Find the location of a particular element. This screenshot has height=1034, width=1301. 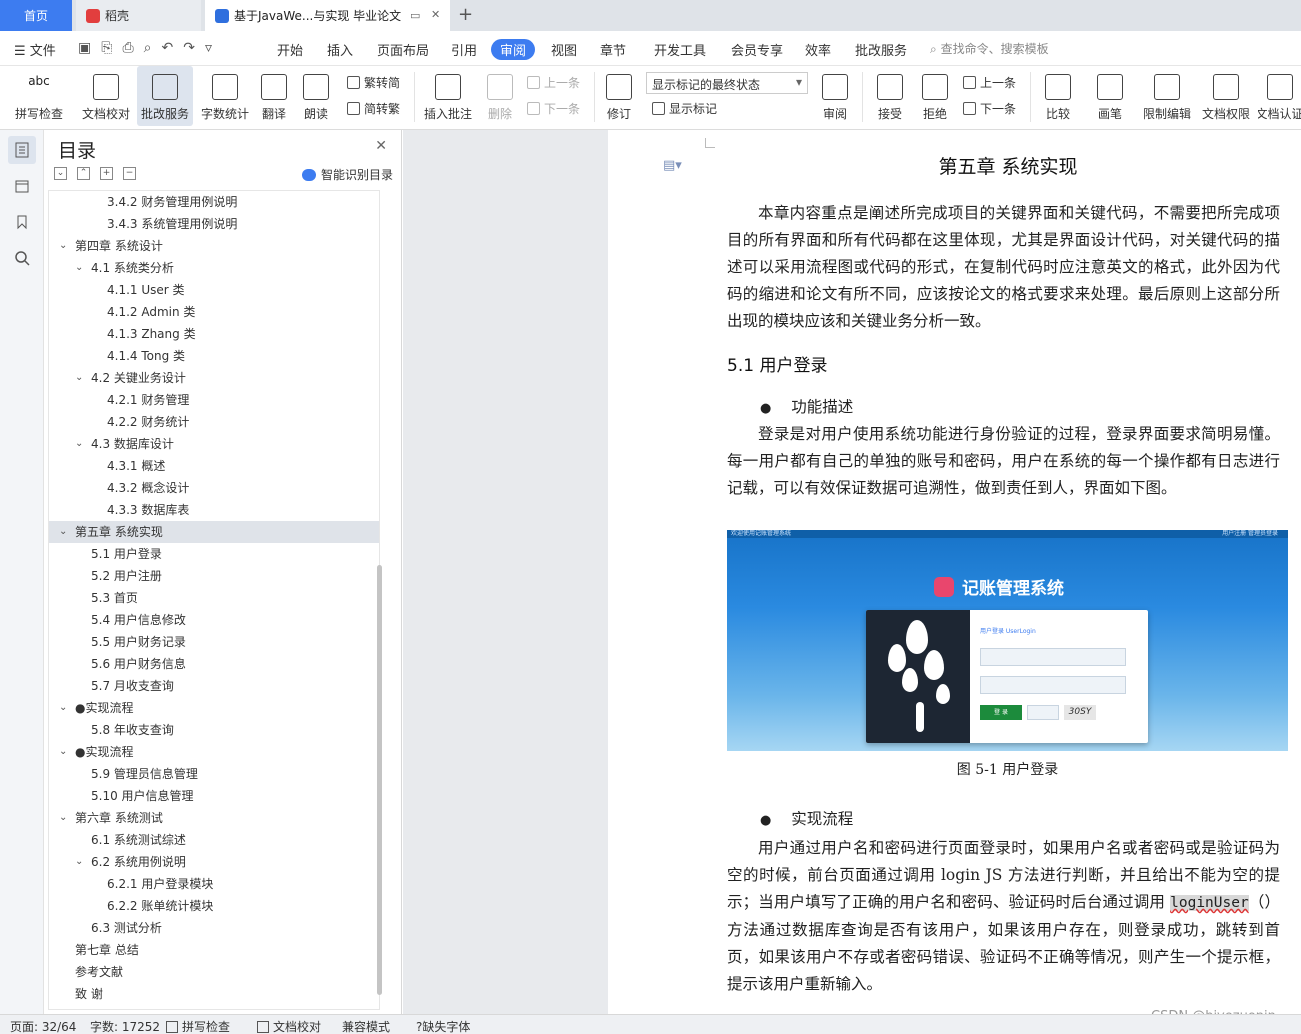

toc-item: 致 谢 is located at coordinates (214, 994).